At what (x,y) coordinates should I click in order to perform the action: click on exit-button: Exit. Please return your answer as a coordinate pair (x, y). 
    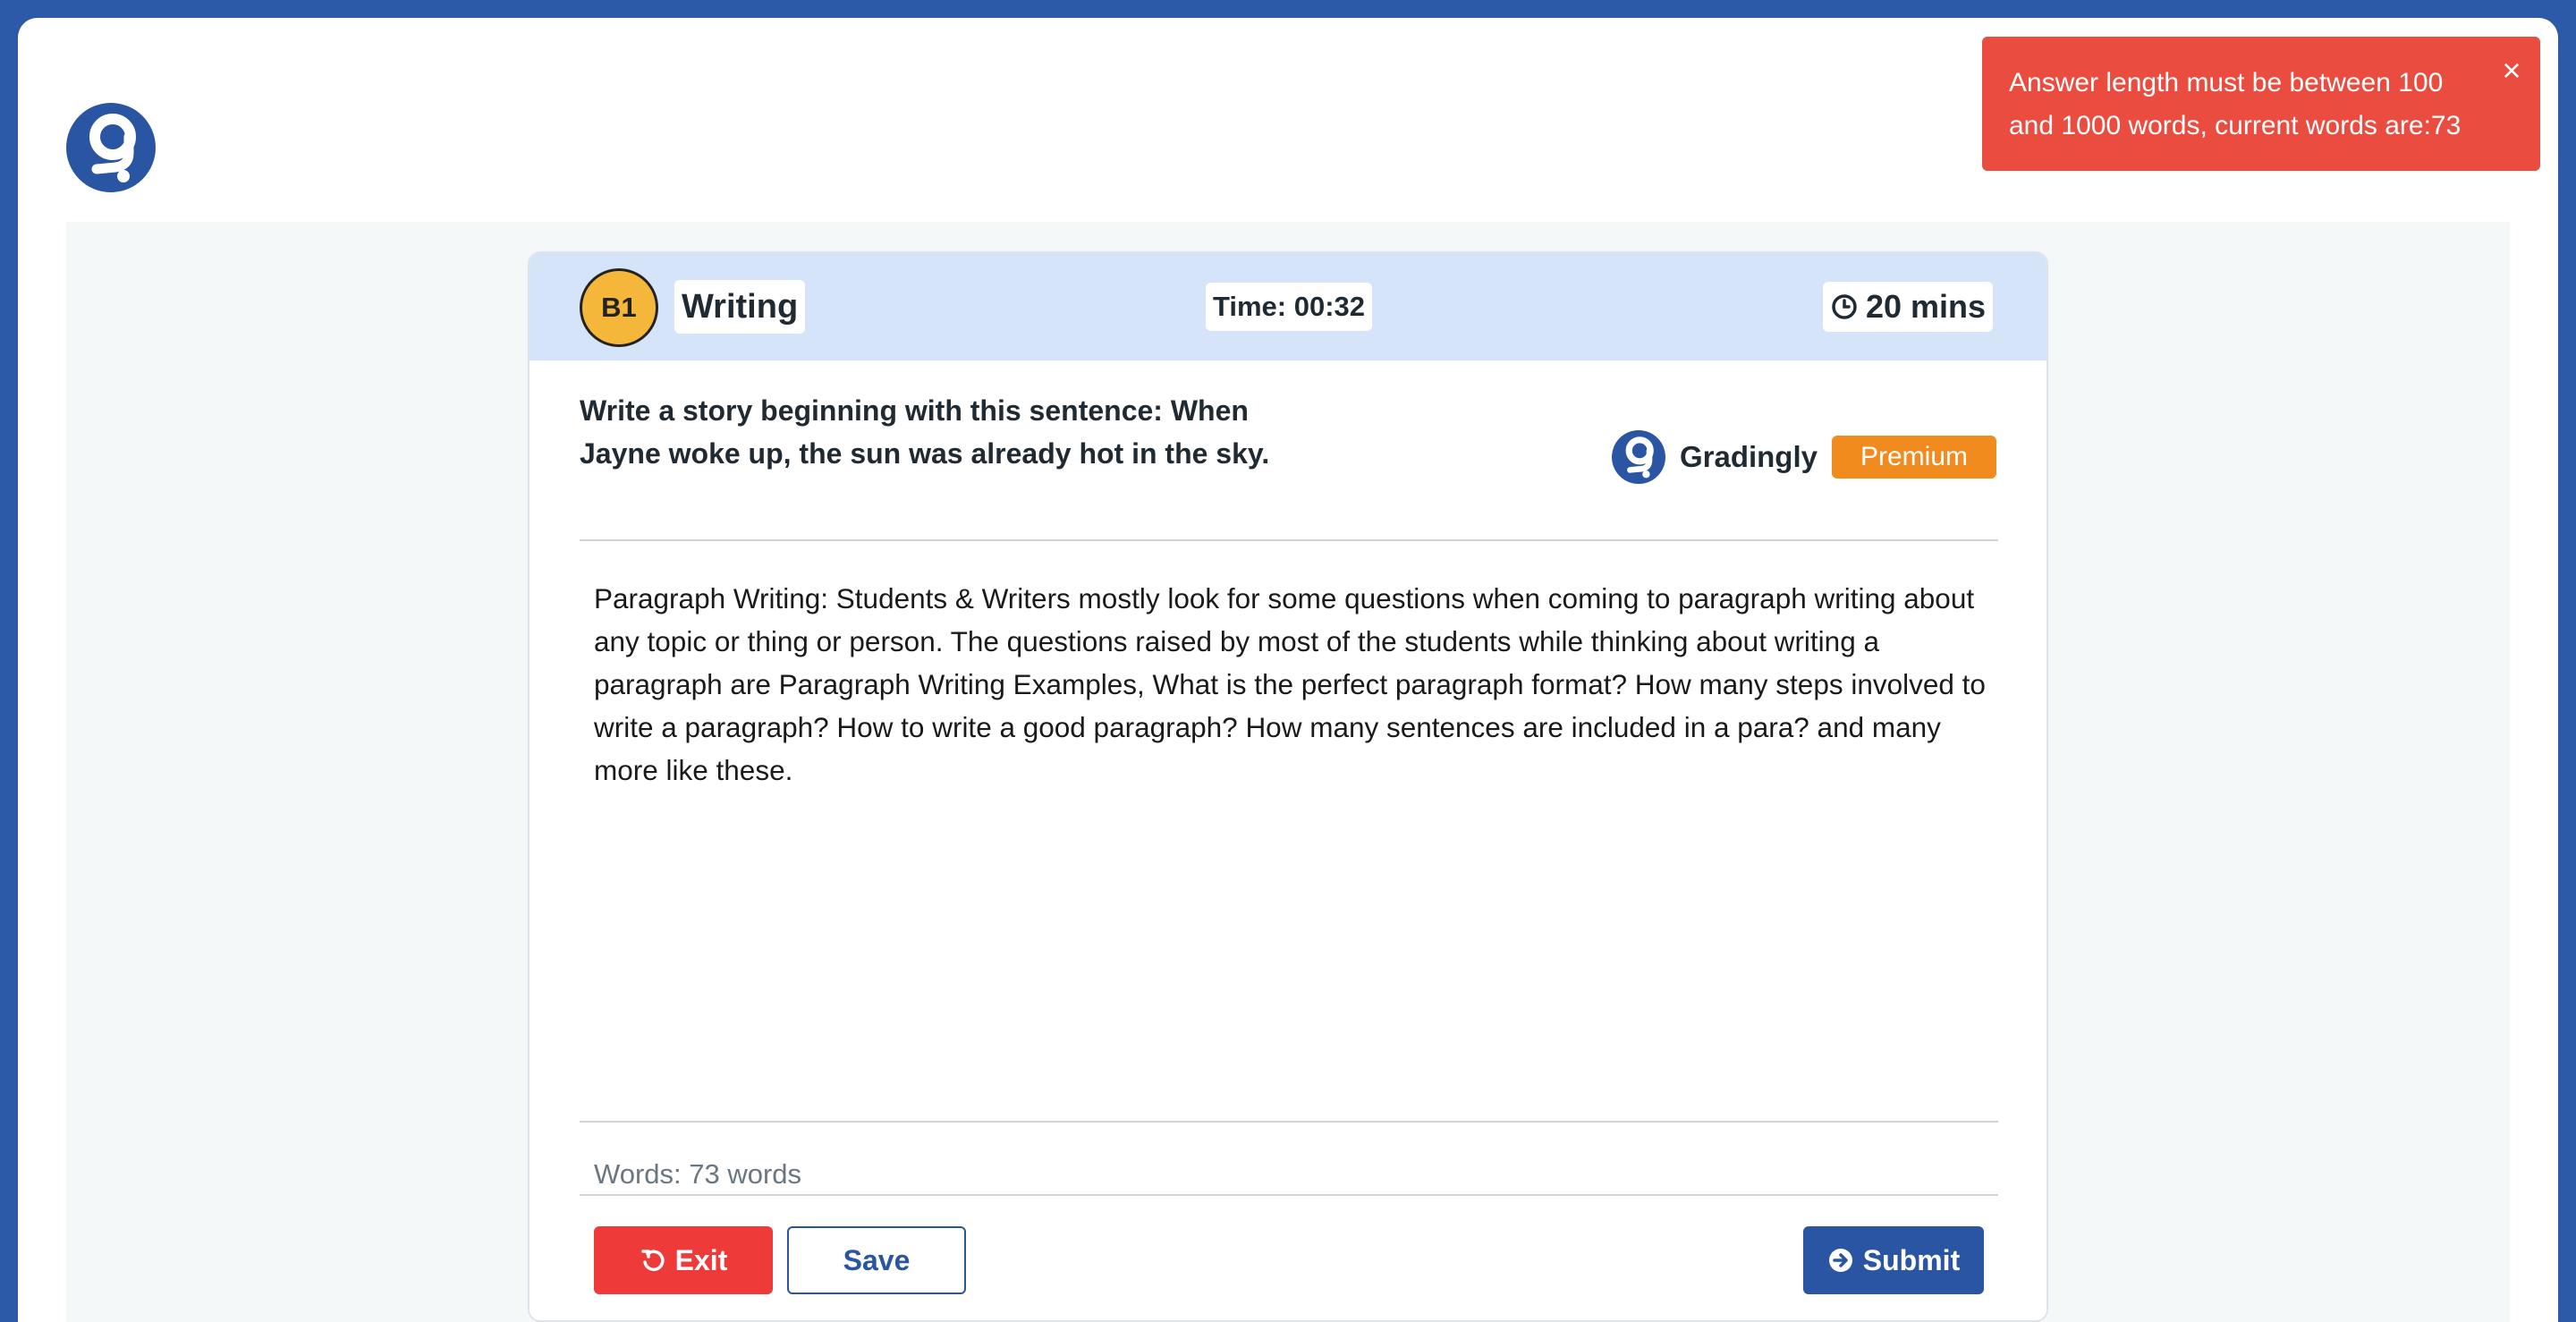
    Looking at the image, I should click on (683, 1260).